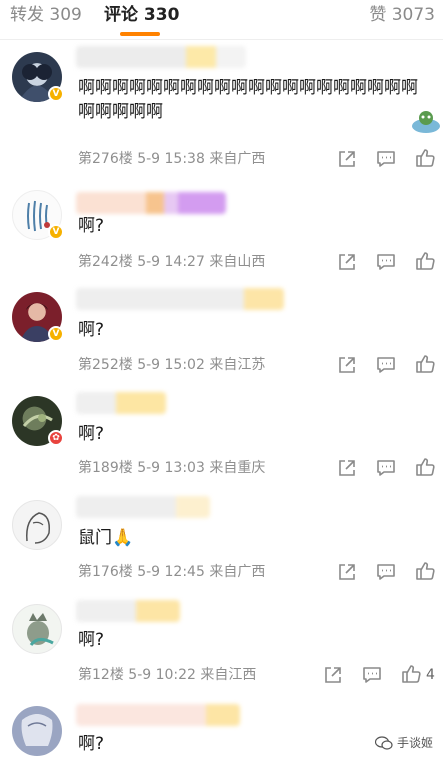 The width and height of the screenshot is (443, 761). Describe the element at coordinates (56, 438) in the screenshot. I see `member-badge: ✿` at that location.